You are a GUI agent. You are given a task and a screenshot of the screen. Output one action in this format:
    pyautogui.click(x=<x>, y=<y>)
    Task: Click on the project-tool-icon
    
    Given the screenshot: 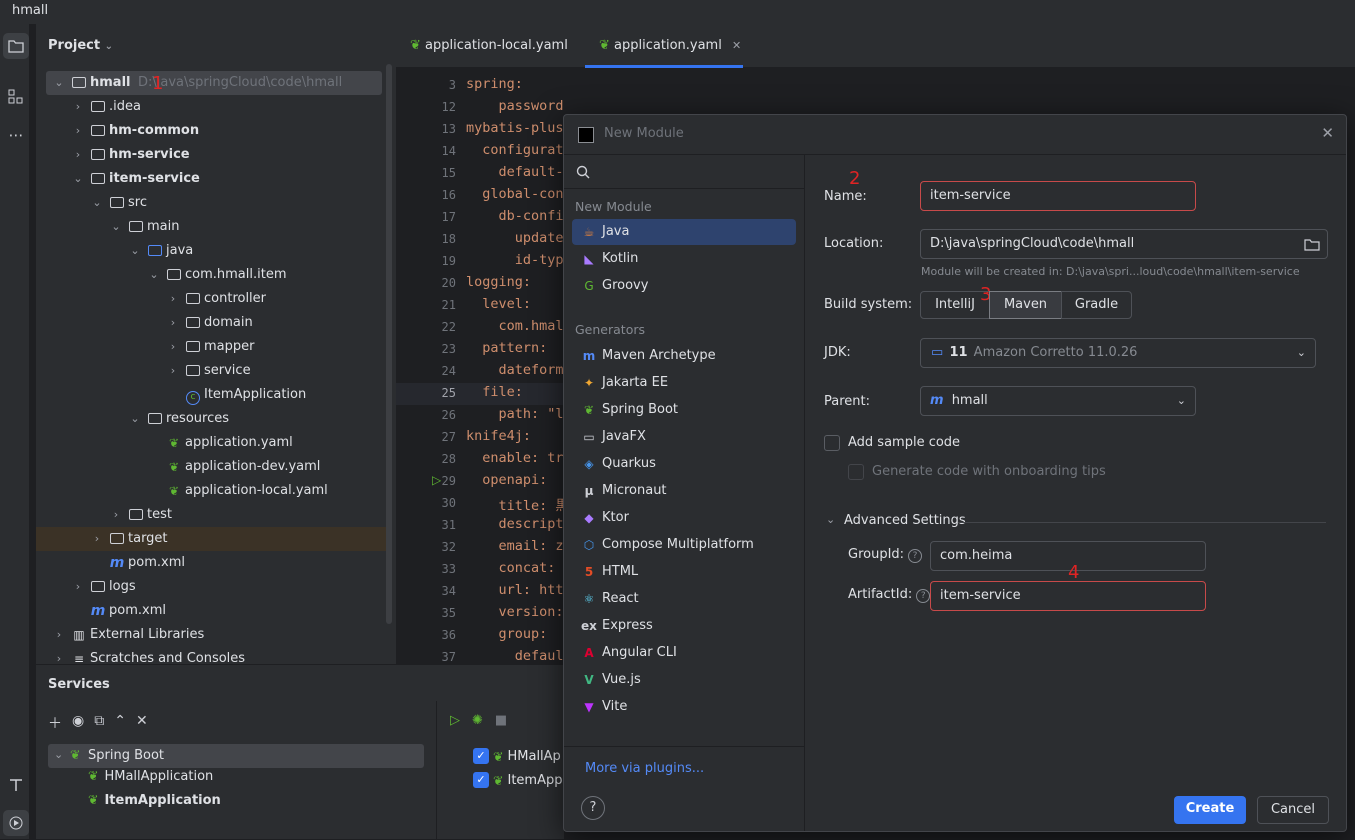 What is the action you would take?
    pyautogui.click(x=16, y=46)
    